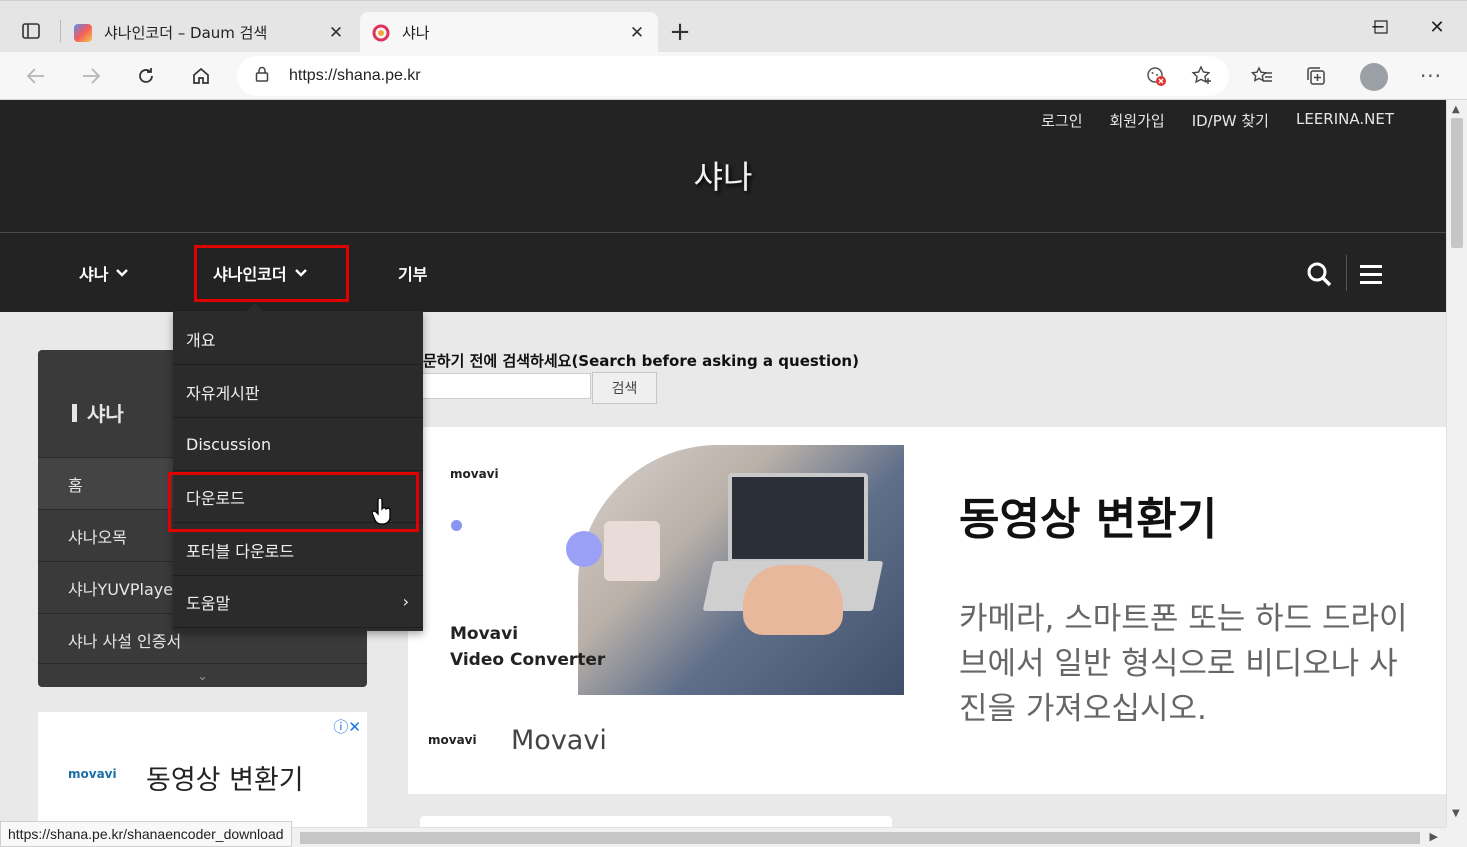  What do you see at coordinates (202, 675) in the screenshot?
I see `sidebar-more-icon: ⌄` at bounding box center [202, 675].